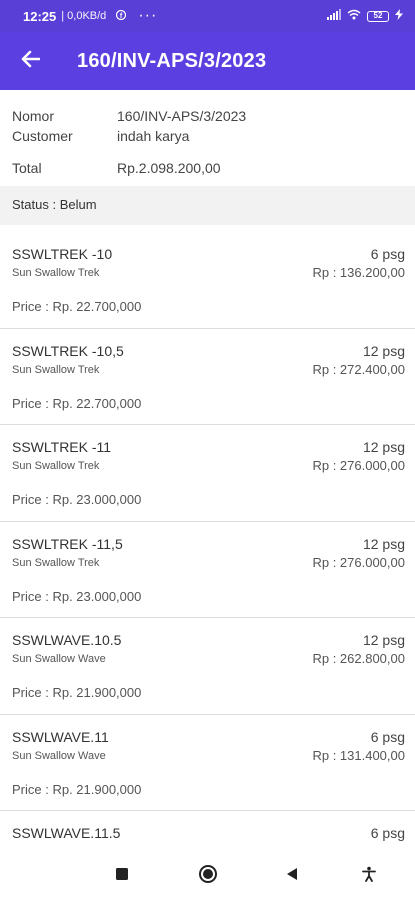  Describe the element at coordinates (358, 272) in the screenshot. I see `item-amount: Rp : 136.200,00` at that location.